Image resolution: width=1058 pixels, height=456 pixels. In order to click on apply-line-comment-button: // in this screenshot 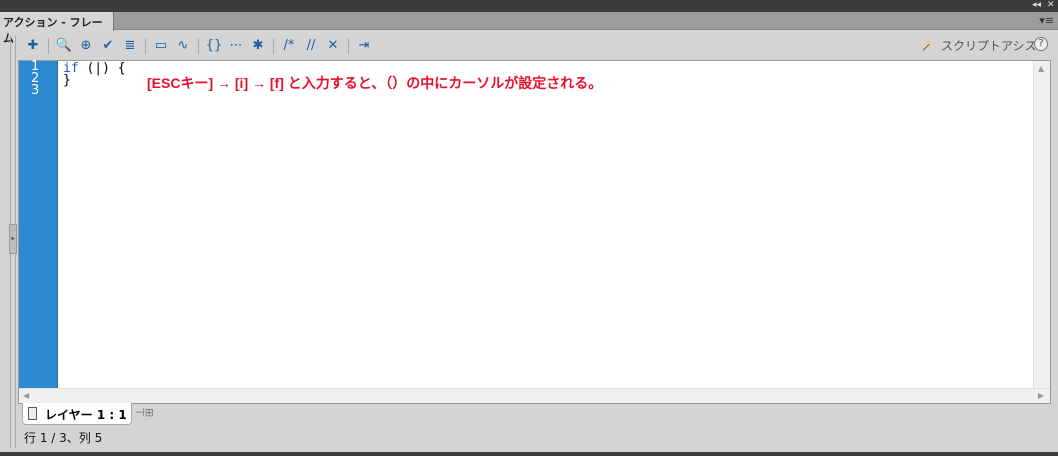, I will do `click(311, 46)`.